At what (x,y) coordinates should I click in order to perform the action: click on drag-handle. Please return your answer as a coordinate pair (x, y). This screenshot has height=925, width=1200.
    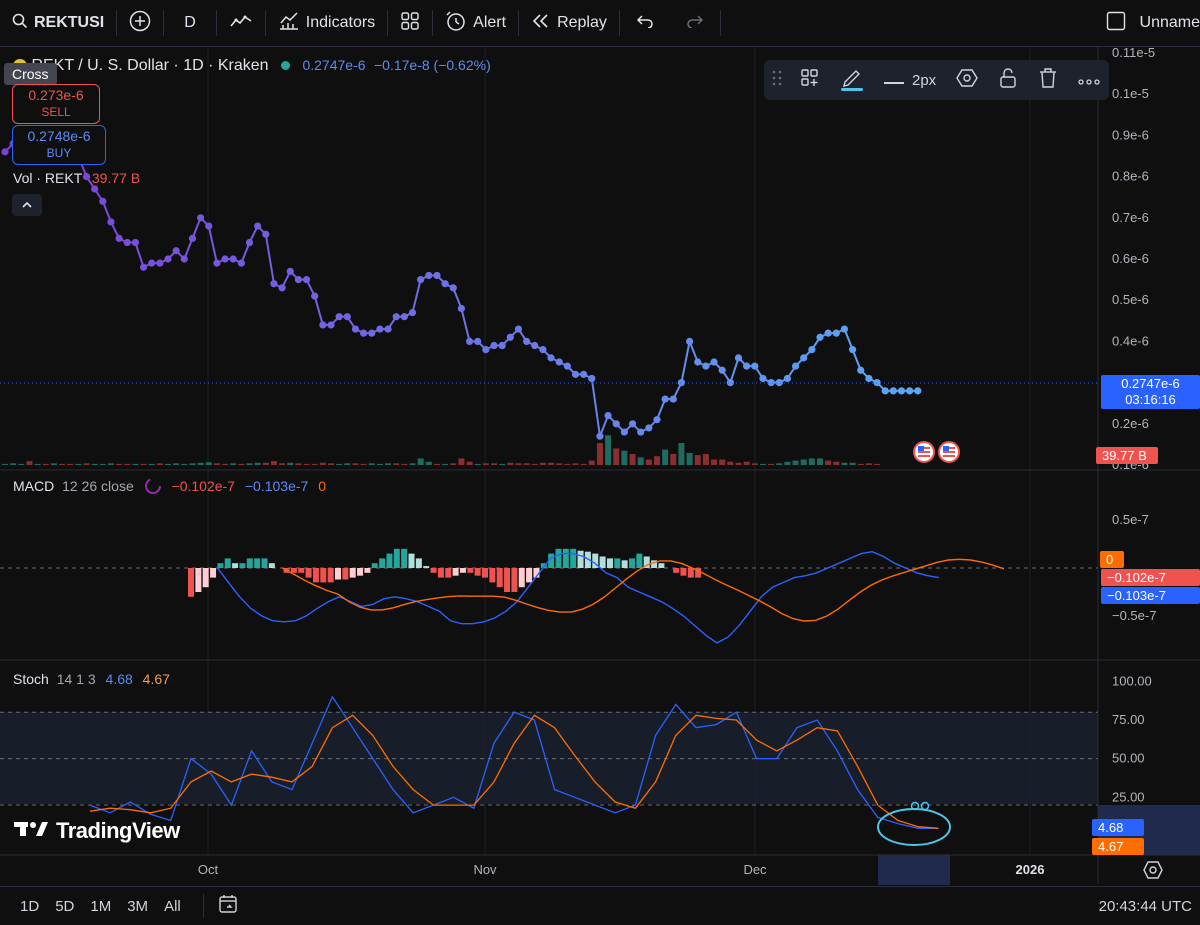
    Looking at the image, I should click on (777, 80).